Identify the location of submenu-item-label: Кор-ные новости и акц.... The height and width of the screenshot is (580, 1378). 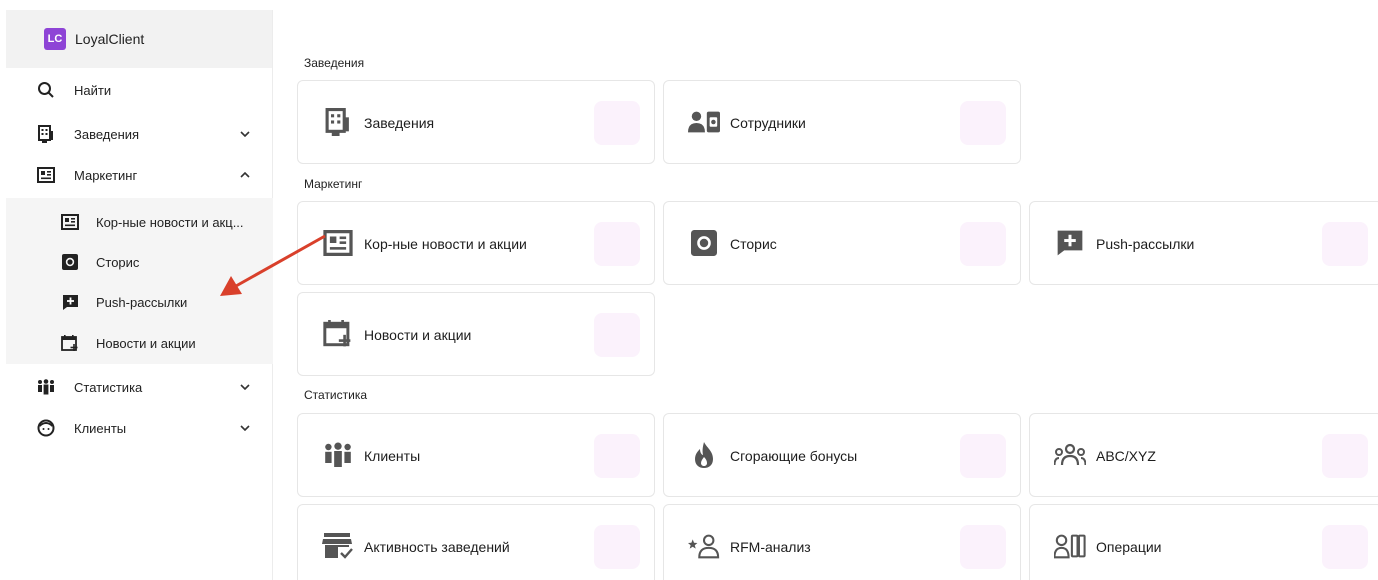
(170, 222).